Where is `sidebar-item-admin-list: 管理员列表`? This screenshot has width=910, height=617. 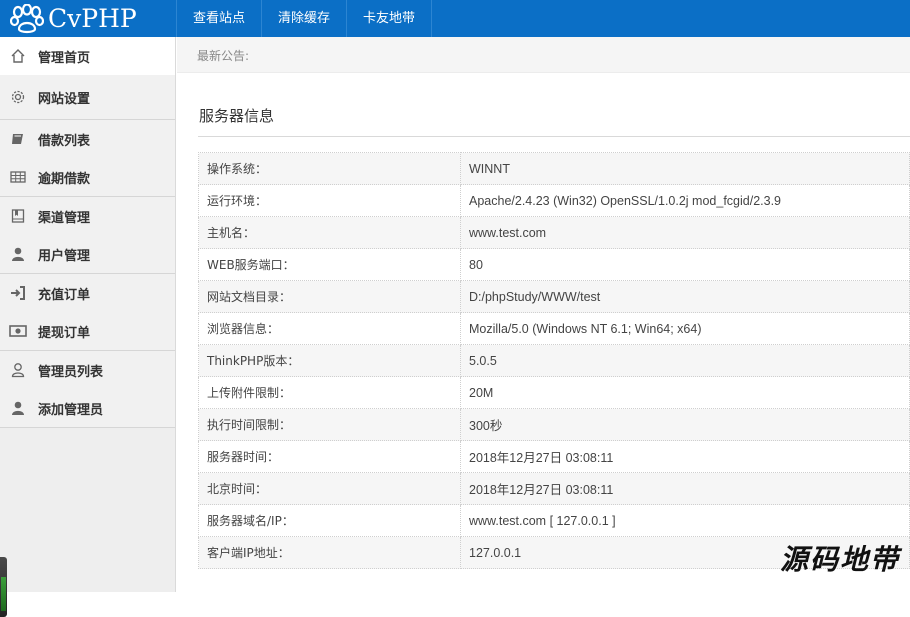
sidebar-item-admin-list: 管理员列表 is located at coordinates (87, 370).